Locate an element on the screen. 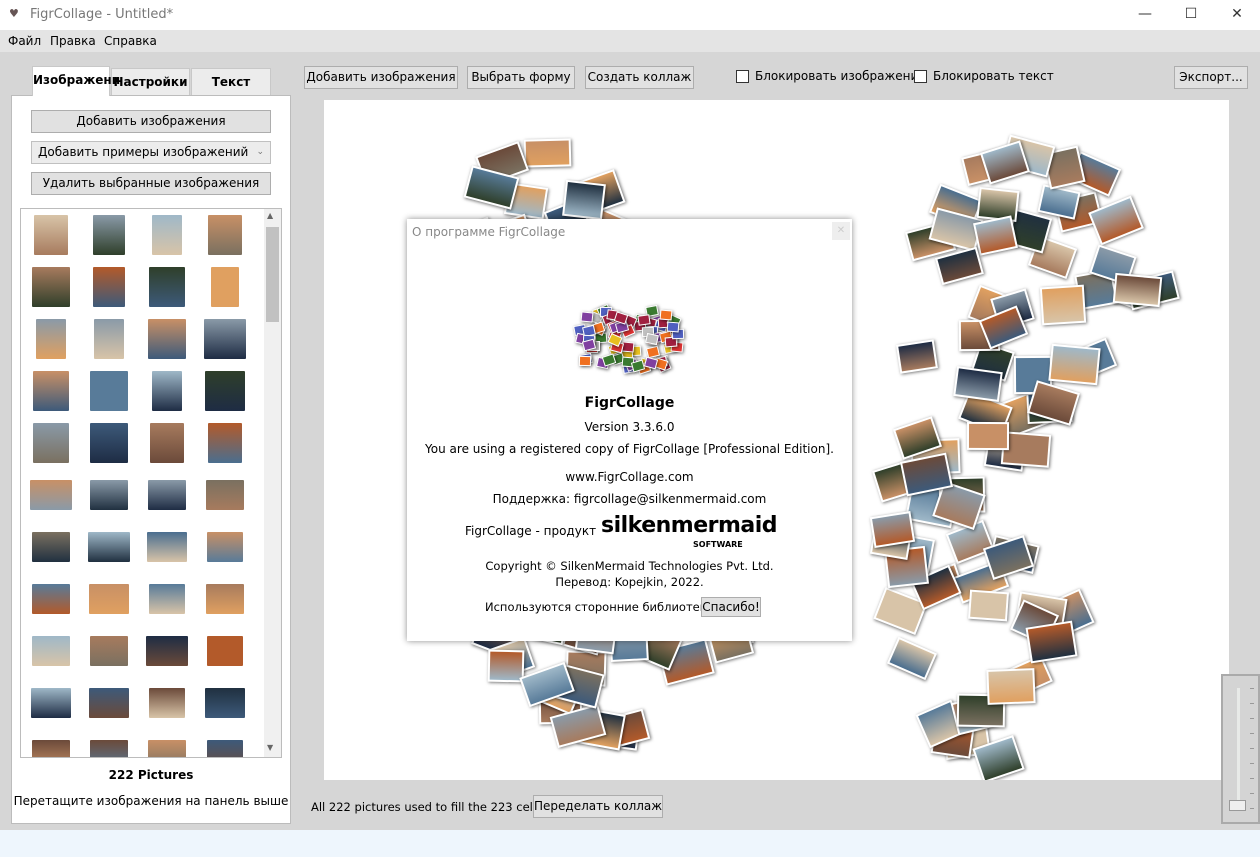 This screenshot has height=857, width=1260. redo-collage-button: Переделать коллаж is located at coordinates (598, 806).